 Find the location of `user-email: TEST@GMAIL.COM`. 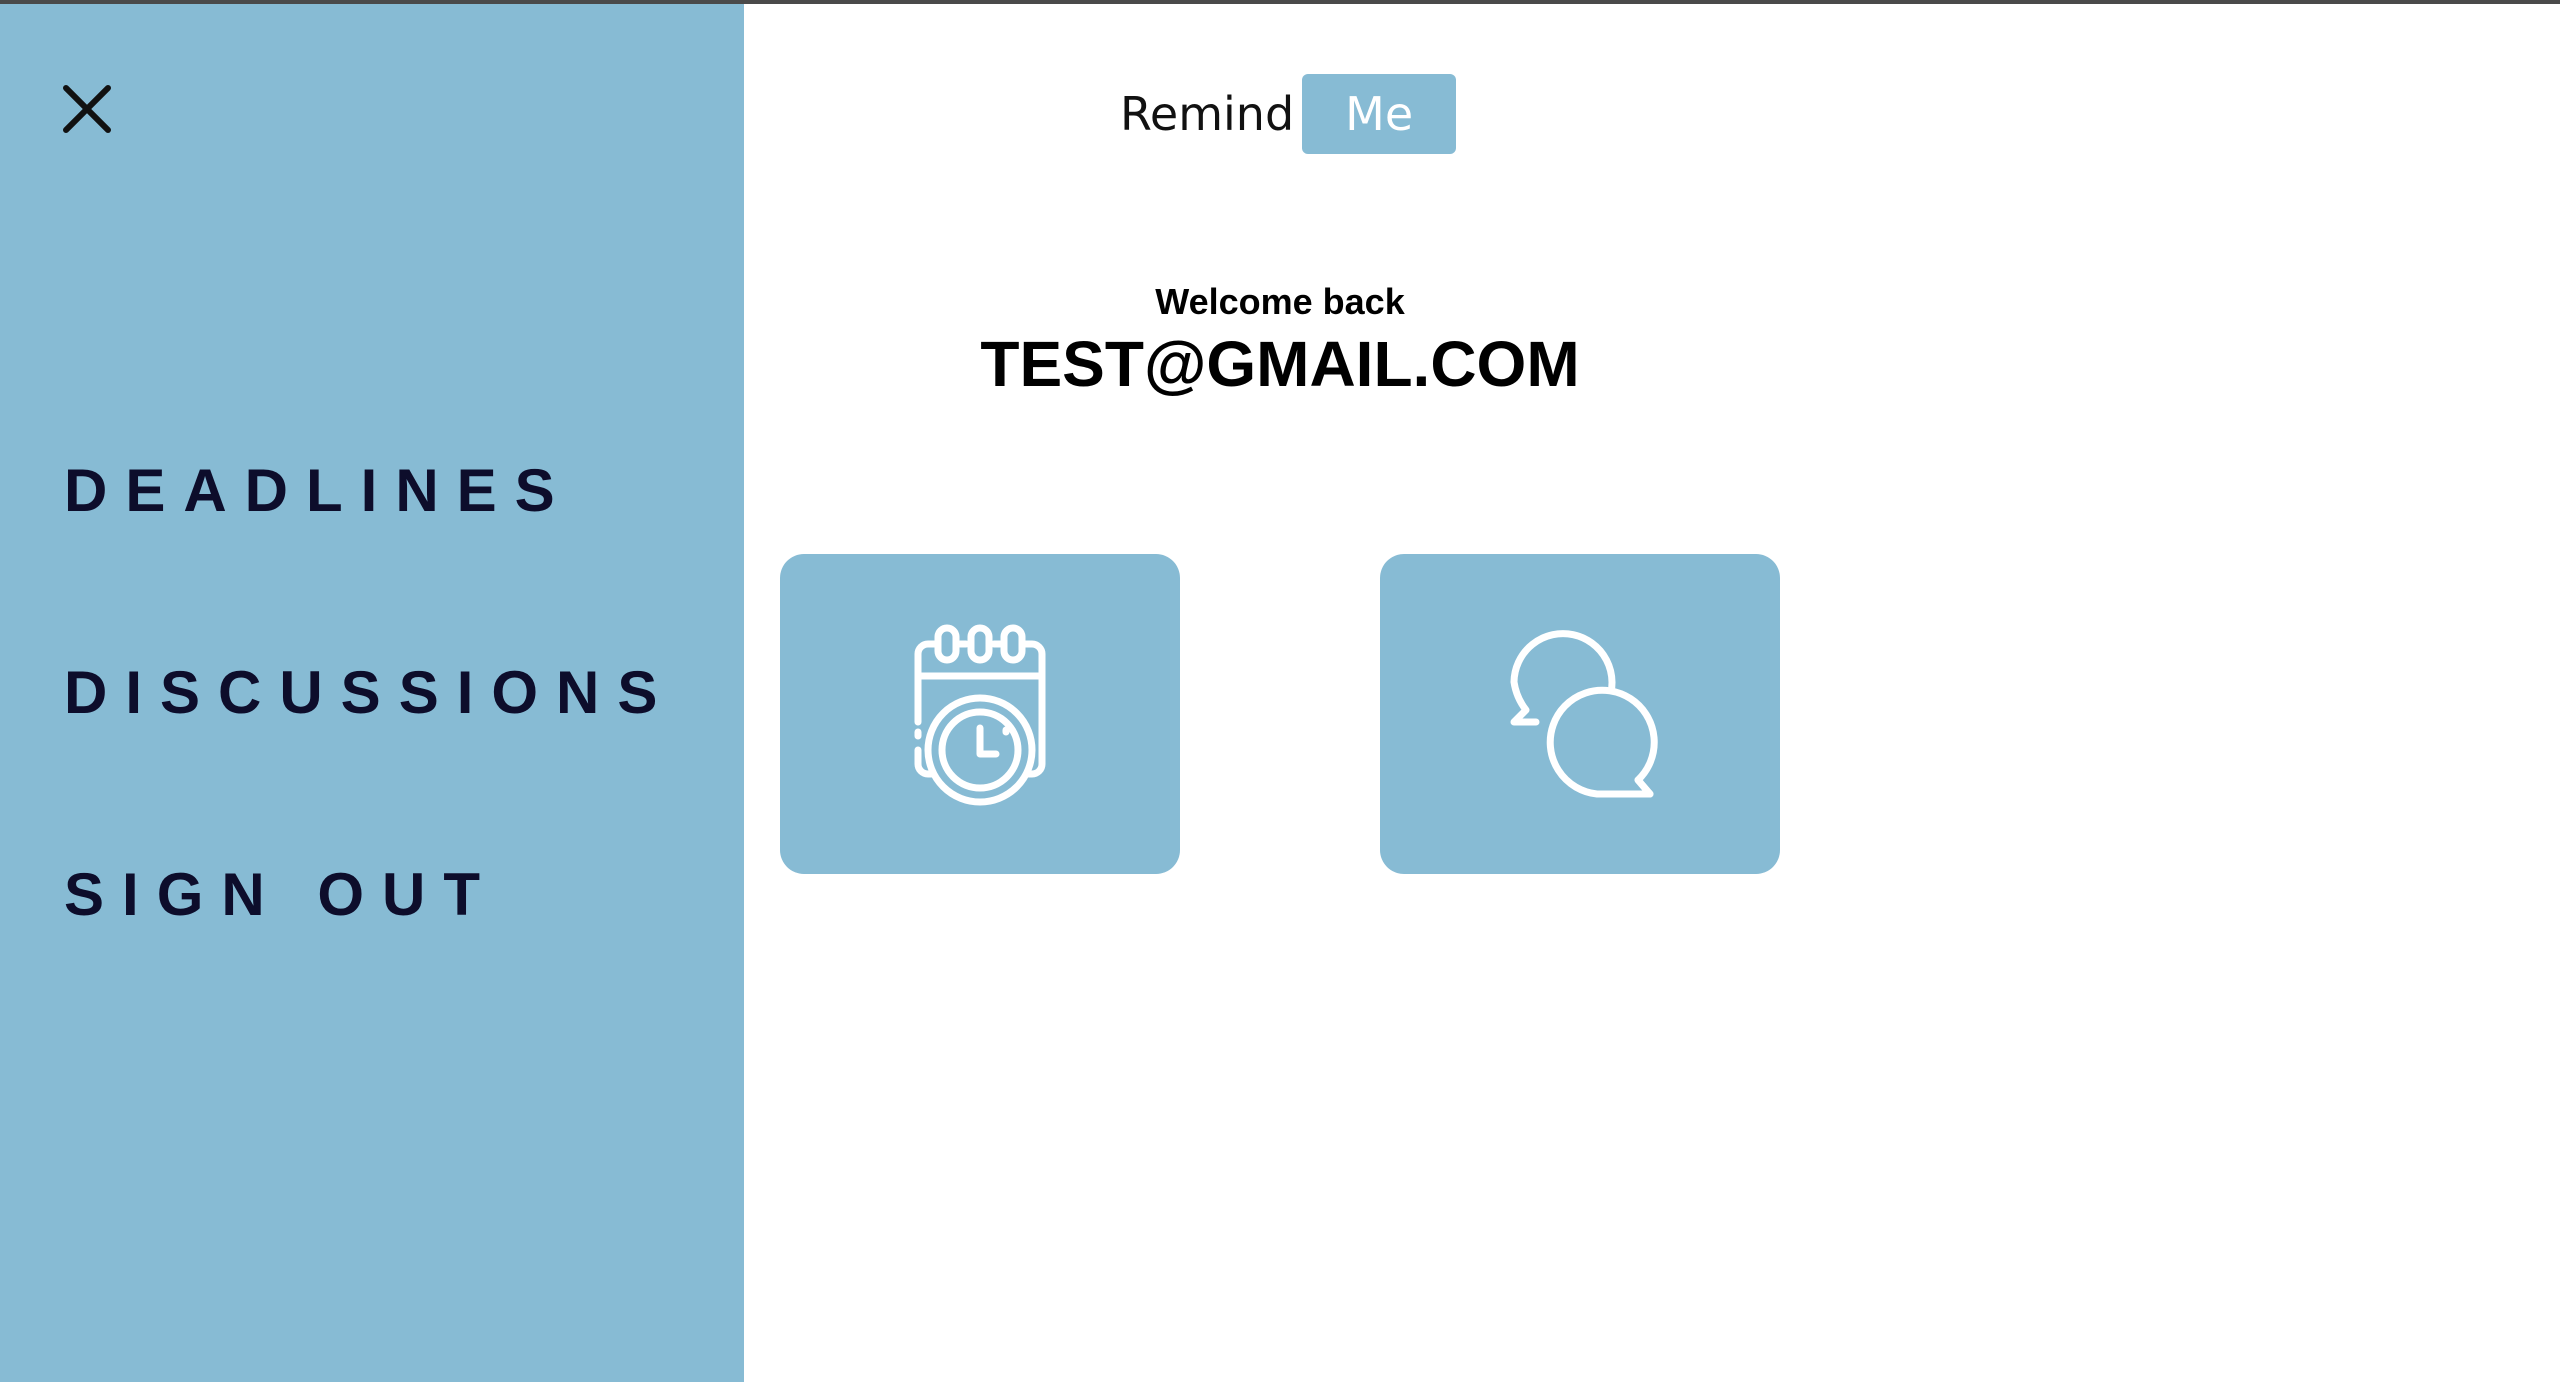

user-email: TEST@GMAIL.COM is located at coordinates (1280, 364).